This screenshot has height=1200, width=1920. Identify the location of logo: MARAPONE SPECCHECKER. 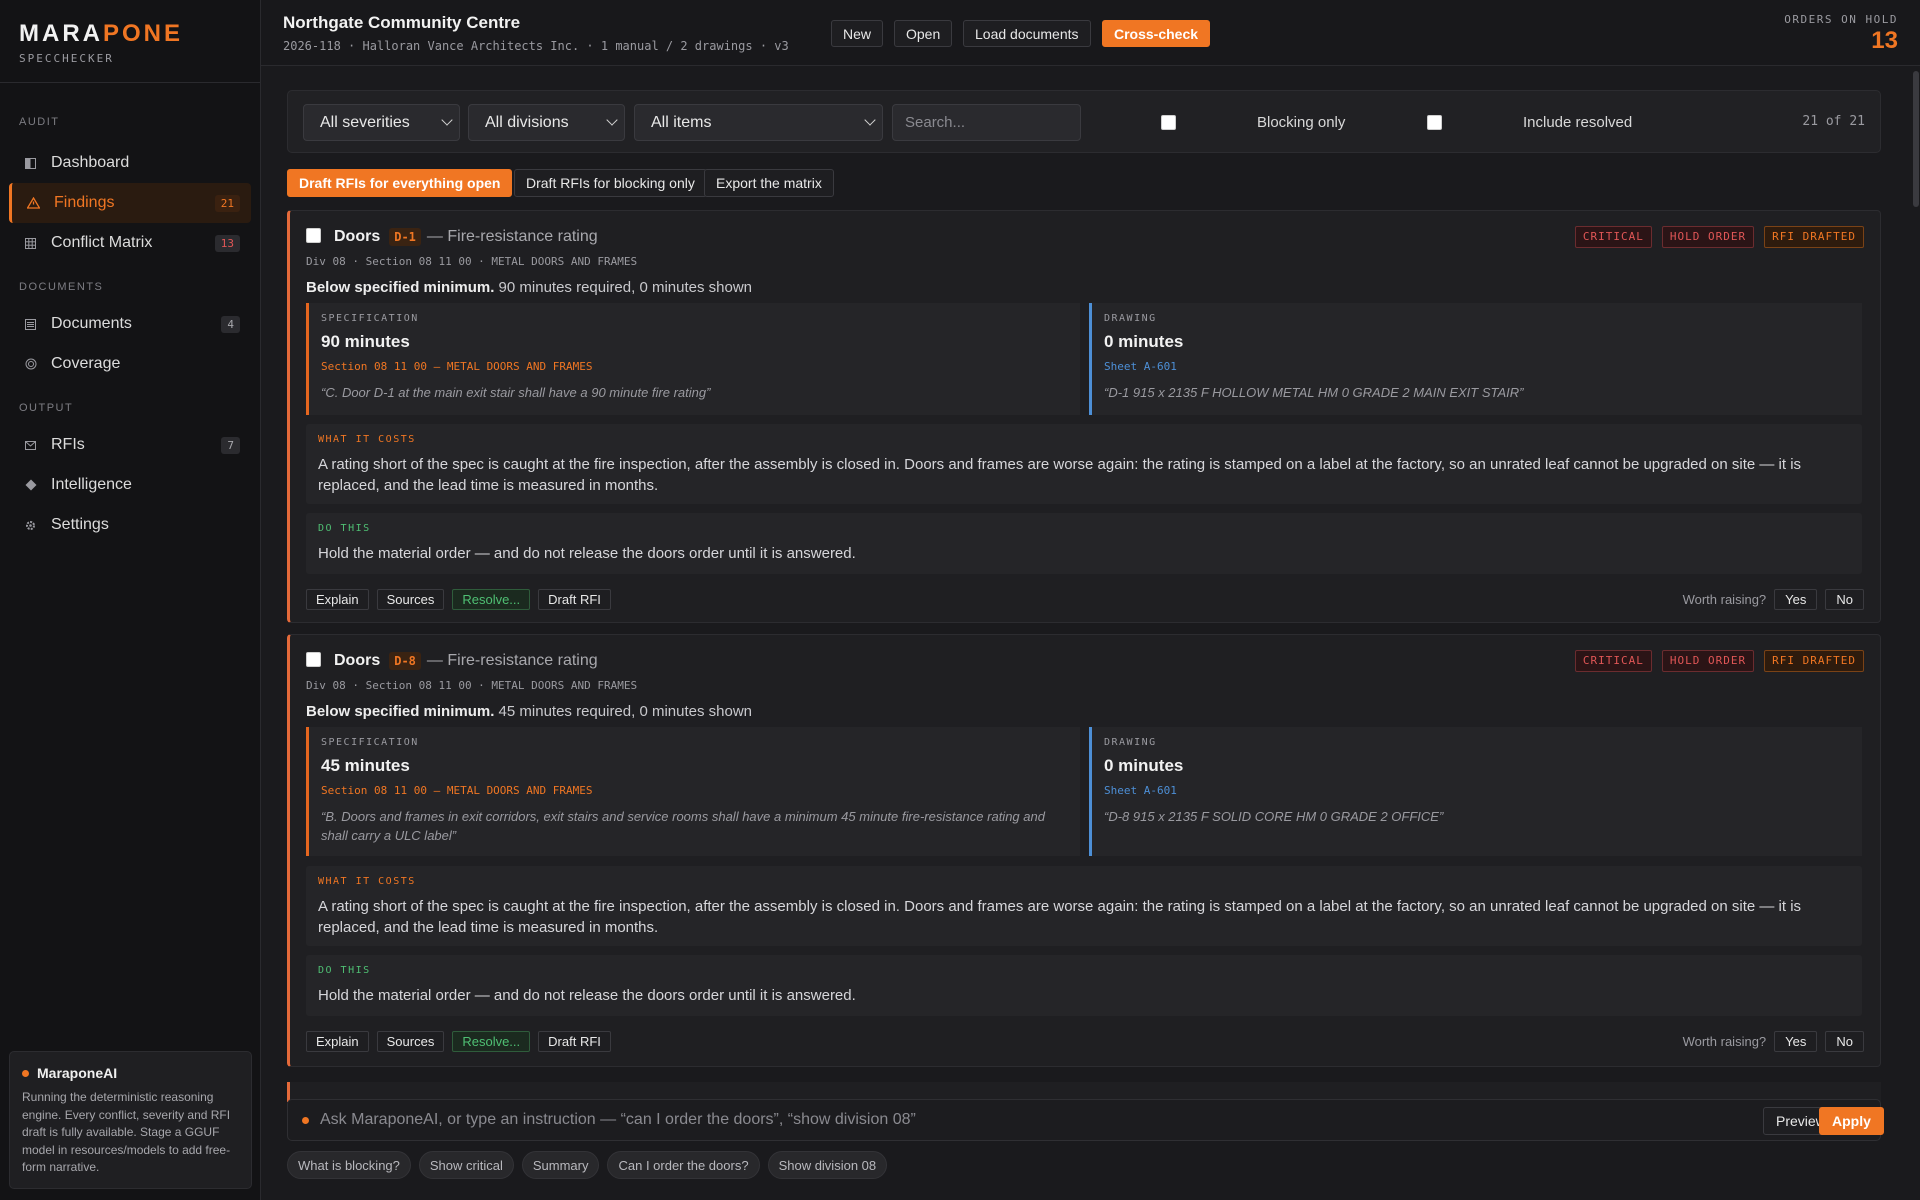
(130, 32).